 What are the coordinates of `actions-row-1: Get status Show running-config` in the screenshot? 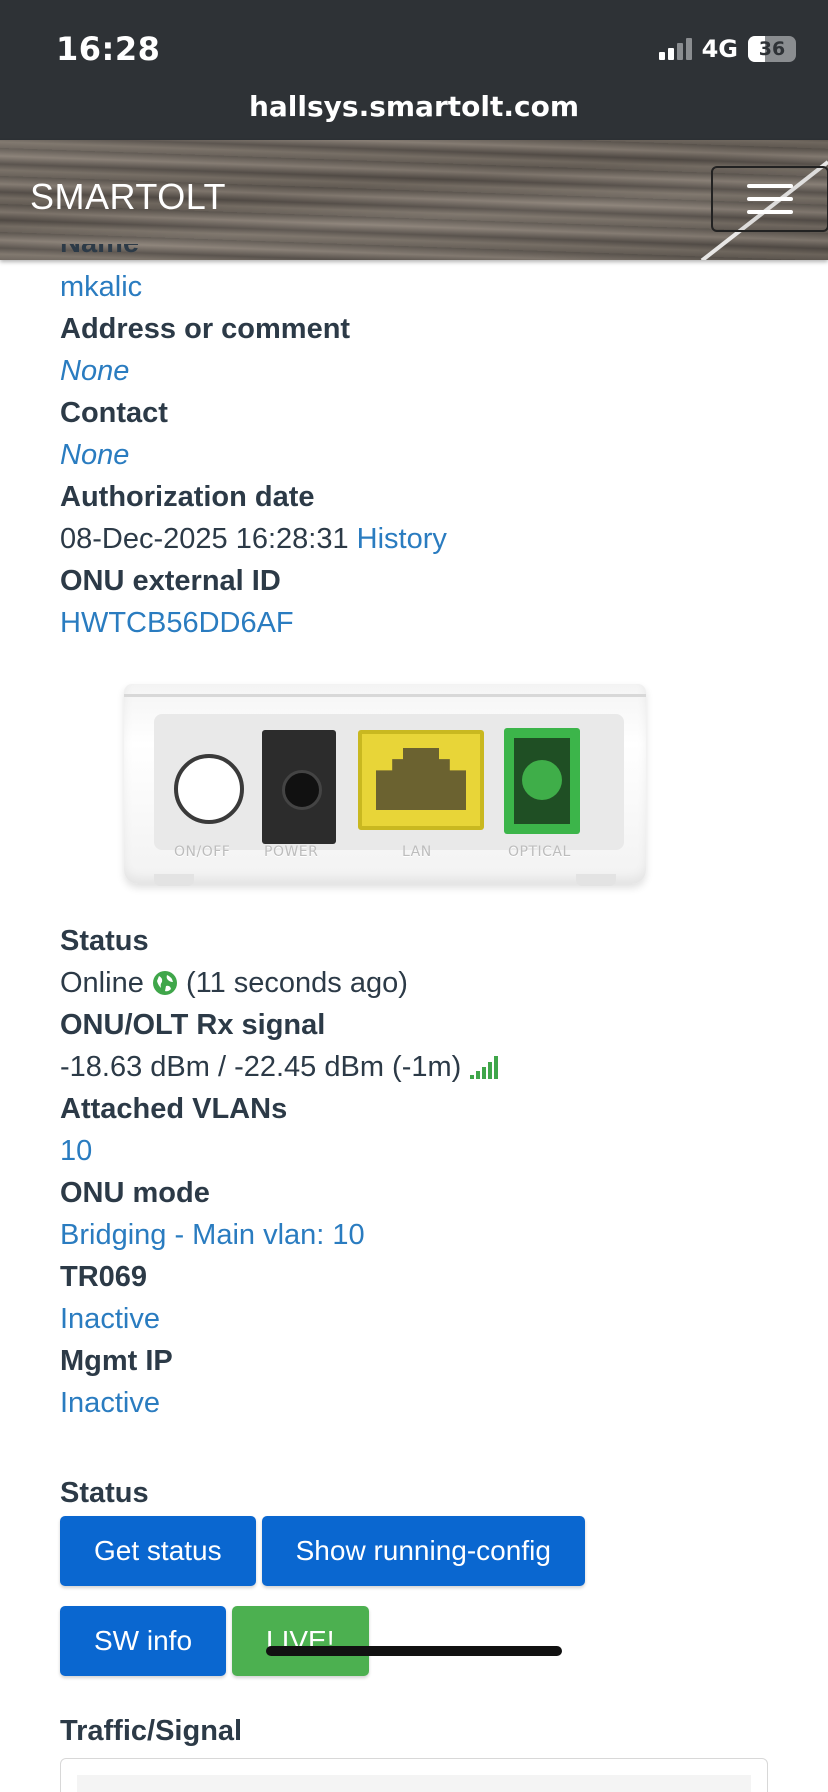 It's located at (420, 1551).